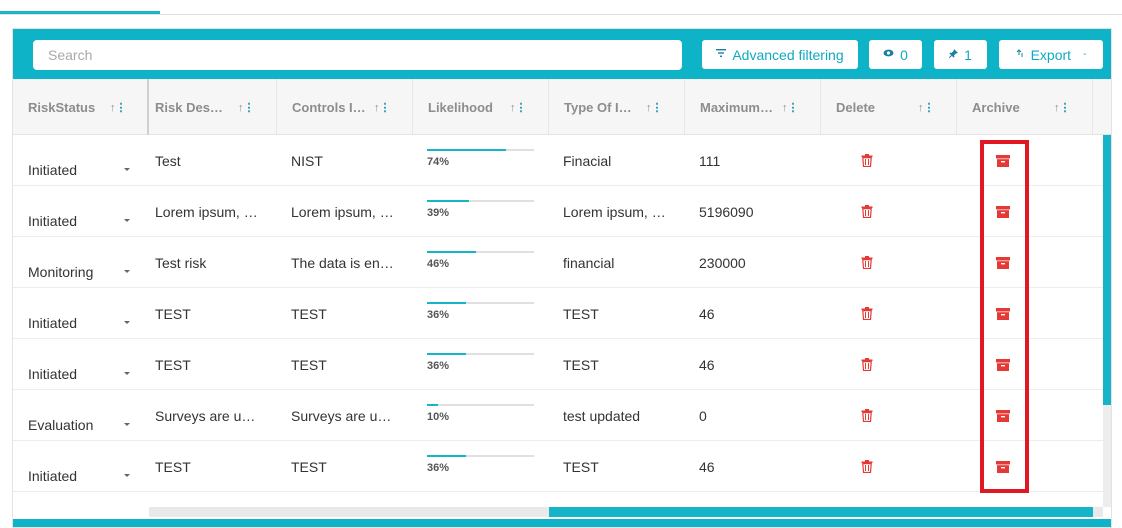 This screenshot has width=1122, height=528. What do you see at coordinates (888, 54) in the screenshot?
I see `eye-icon` at bounding box center [888, 54].